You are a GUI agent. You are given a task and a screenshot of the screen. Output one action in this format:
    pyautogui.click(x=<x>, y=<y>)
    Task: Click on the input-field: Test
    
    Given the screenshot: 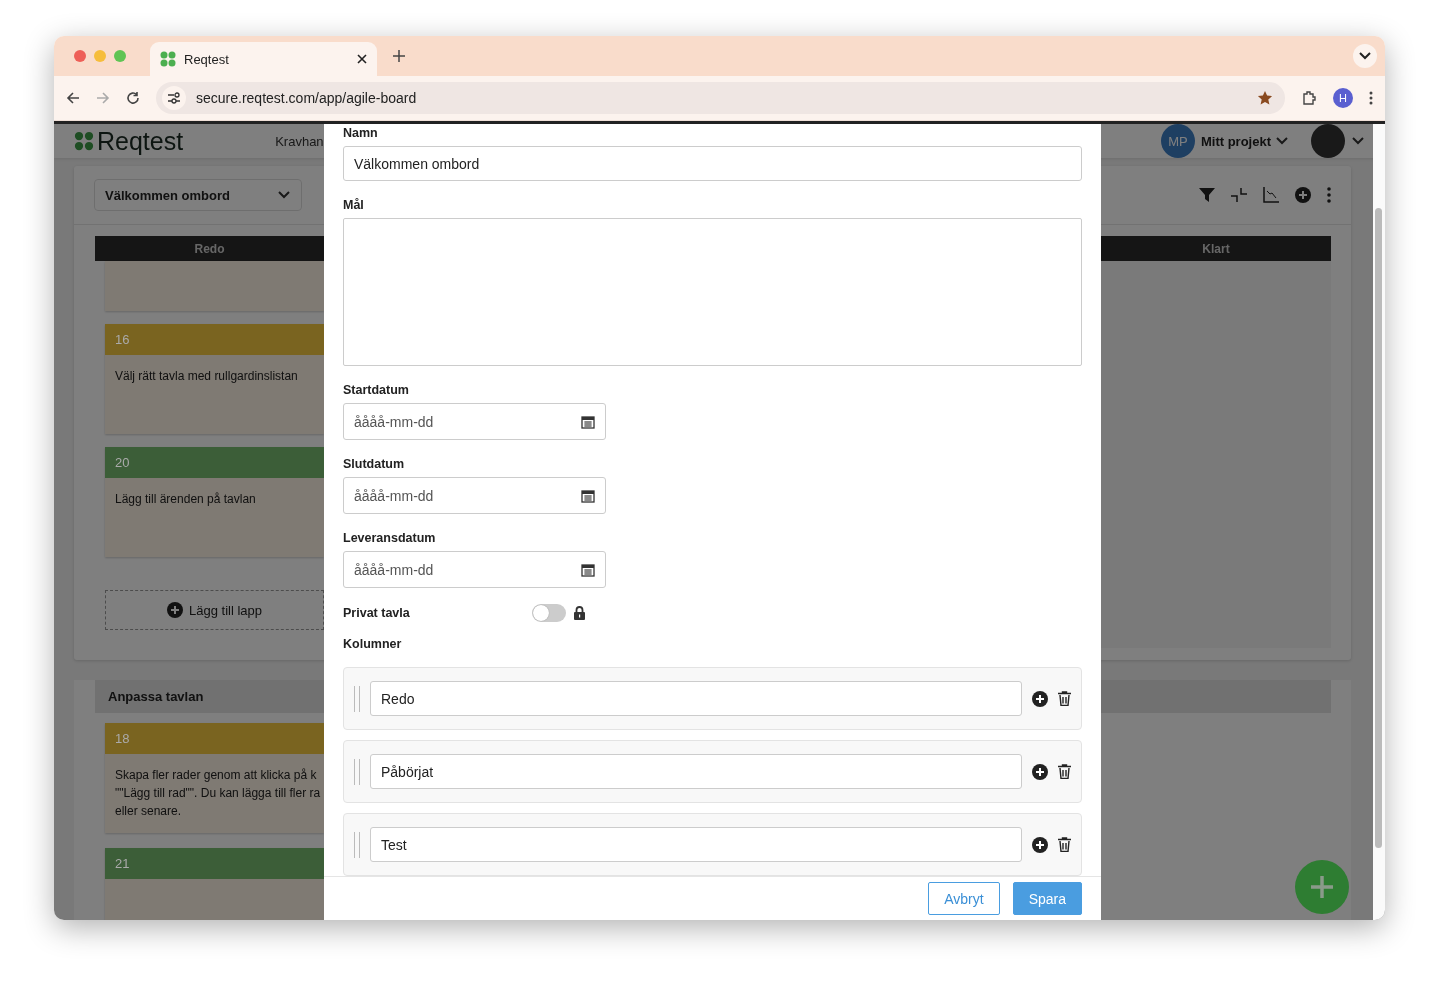 What is the action you would take?
    pyautogui.click(x=696, y=844)
    